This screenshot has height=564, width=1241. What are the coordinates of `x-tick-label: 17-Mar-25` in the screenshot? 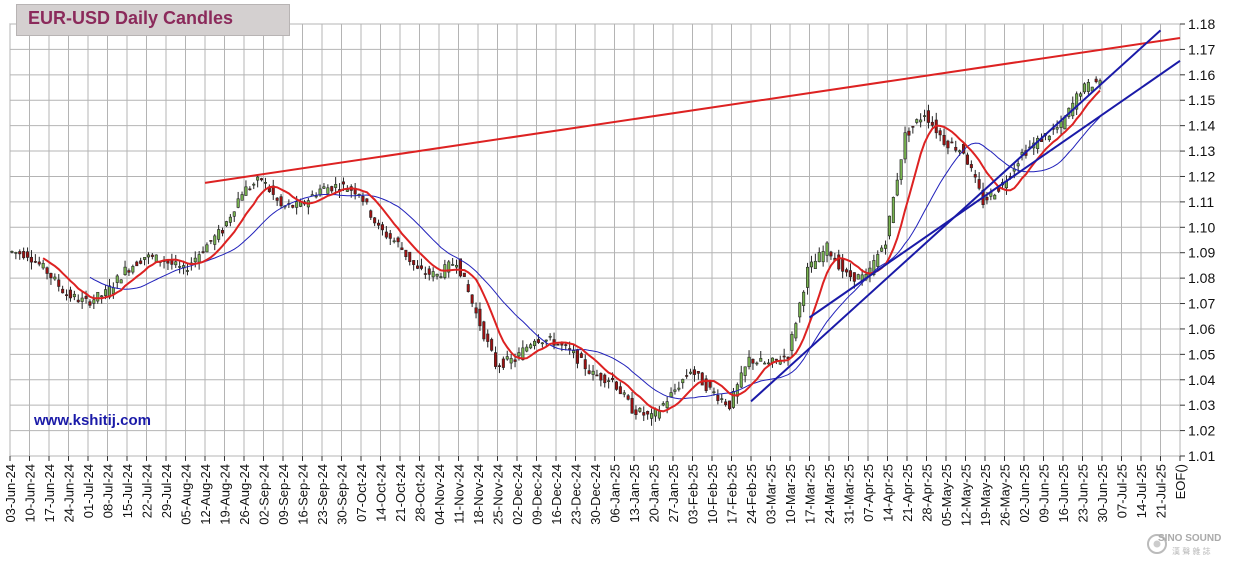 It's located at (810, 494).